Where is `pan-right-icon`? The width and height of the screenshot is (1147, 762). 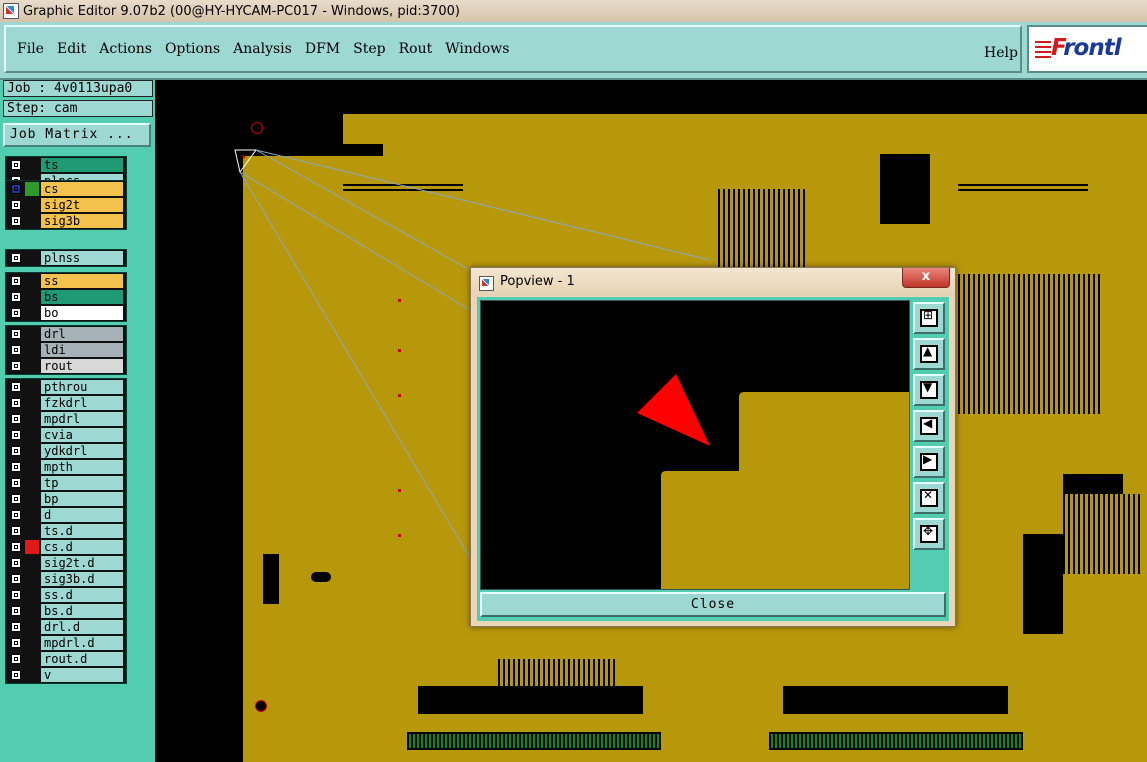 pan-right-icon is located at coordinates (929, 461).